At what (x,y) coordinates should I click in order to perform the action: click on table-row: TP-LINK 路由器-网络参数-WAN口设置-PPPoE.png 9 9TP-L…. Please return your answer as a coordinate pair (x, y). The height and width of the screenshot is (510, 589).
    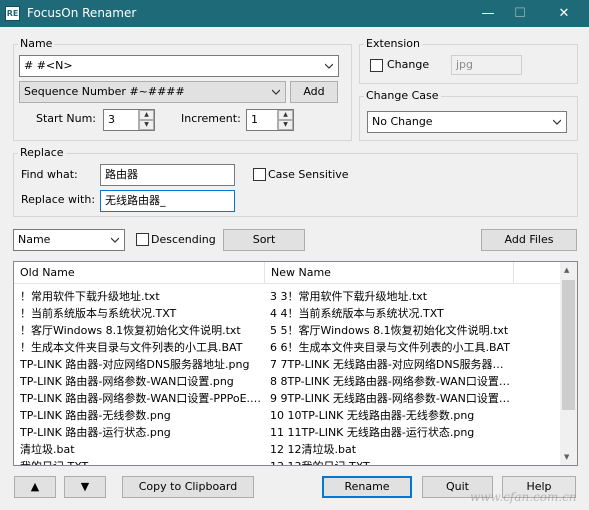
    Looking at the image, I should click on (288, 398).